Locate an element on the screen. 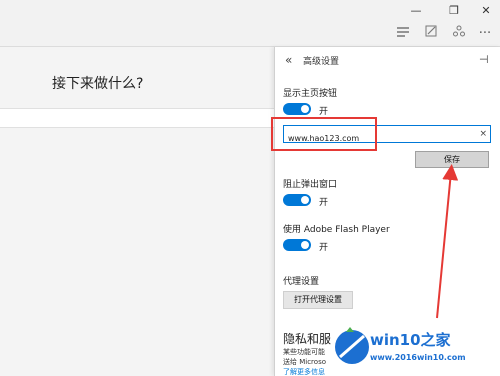 The height and width of the screenshot is (376, 500). show-home-label: 显示主页按钮 is located at coordinates (310, 94).